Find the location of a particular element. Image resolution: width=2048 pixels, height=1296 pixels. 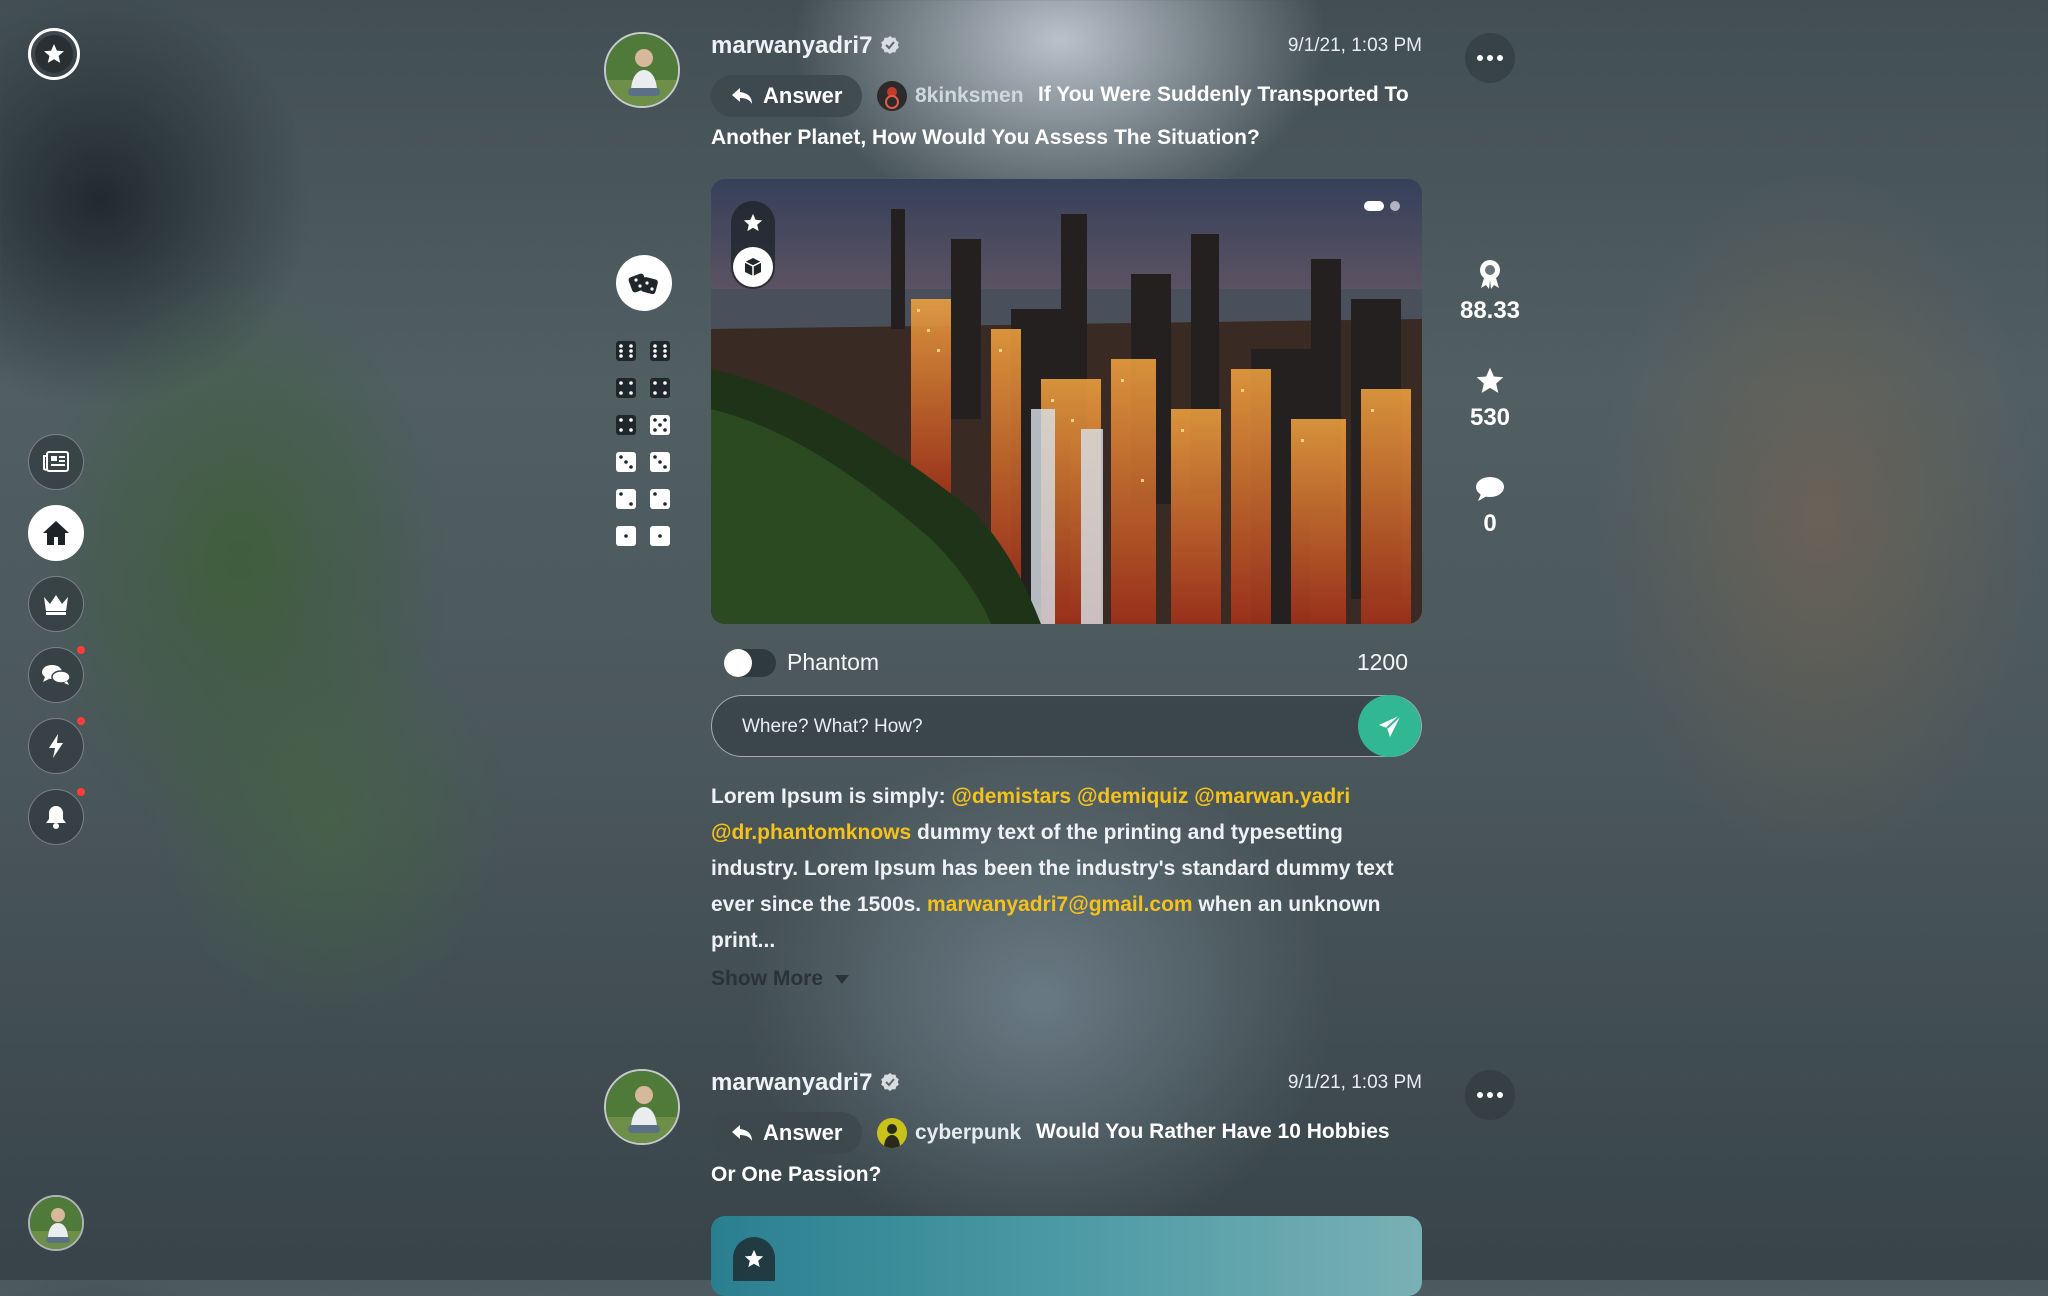

question-text-line1: If You Were Suddenly Transported To is located at coordinates (1223, 94).